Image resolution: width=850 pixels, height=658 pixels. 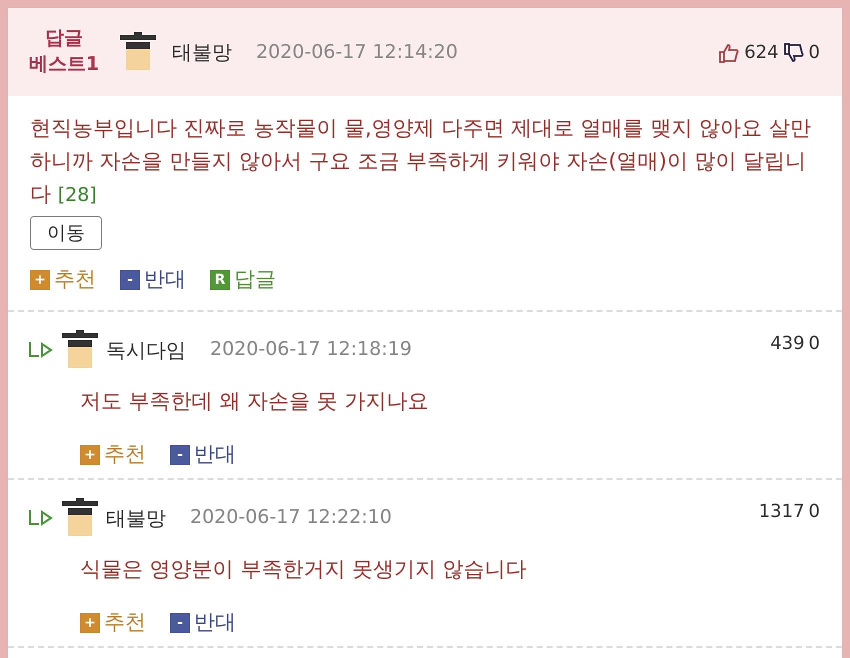 I want to click on comment-text: 현직농부입니다 진짜로 농작물이 물,영양제 다주면 제대로 열매를 맺지 않아요 살만하니까 자손을 만들지 않아서 구요 조금 부족하게 키워야 자손(열매)이 많이 달립니다 [28], so click(x=421, y=161).